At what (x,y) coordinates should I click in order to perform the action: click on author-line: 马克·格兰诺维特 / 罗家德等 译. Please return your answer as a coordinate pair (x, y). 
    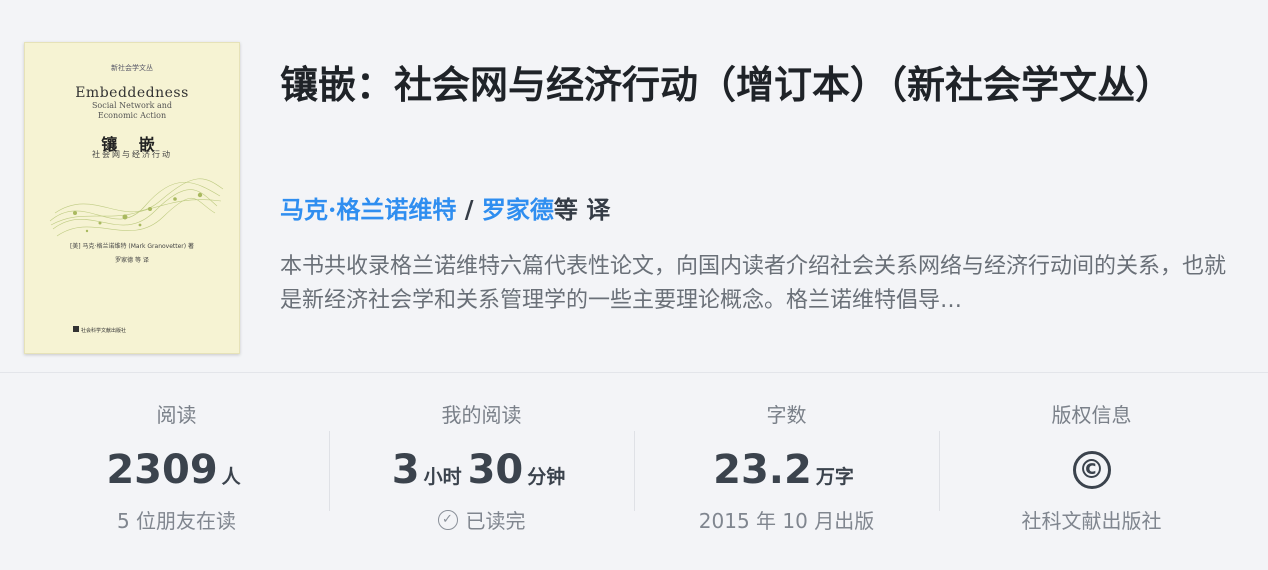
    Looking at the image, I should click on (445, 210).